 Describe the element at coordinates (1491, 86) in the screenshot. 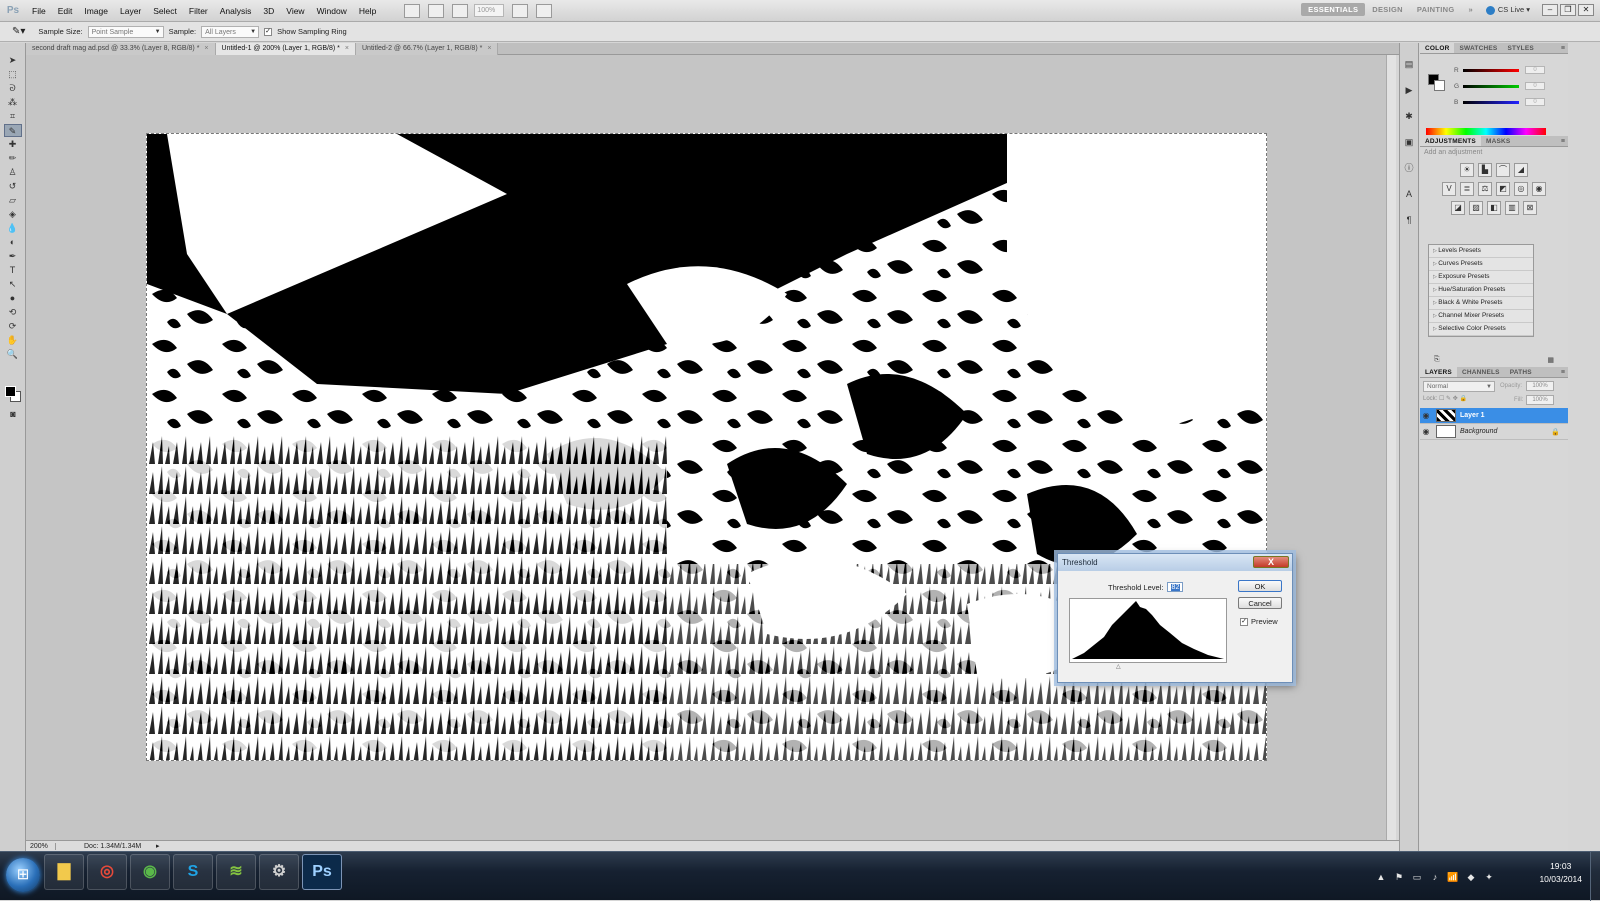

I see `green-slider` at that location.